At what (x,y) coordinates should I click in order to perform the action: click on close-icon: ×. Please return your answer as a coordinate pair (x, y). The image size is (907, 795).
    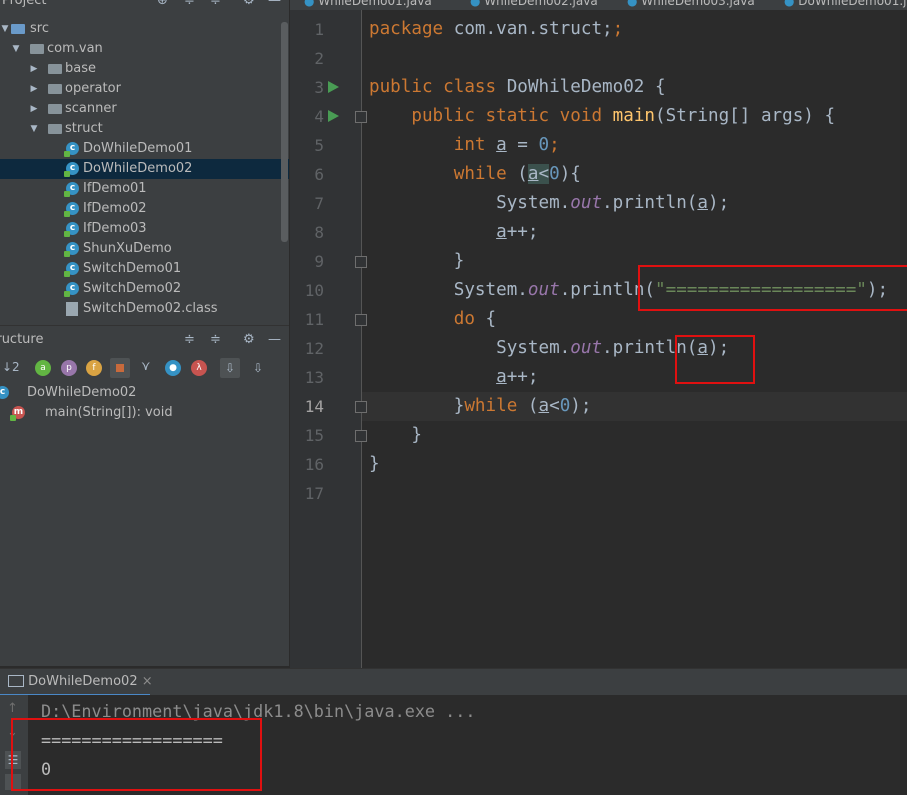
    Looking at the image, I should click on (147, 681).